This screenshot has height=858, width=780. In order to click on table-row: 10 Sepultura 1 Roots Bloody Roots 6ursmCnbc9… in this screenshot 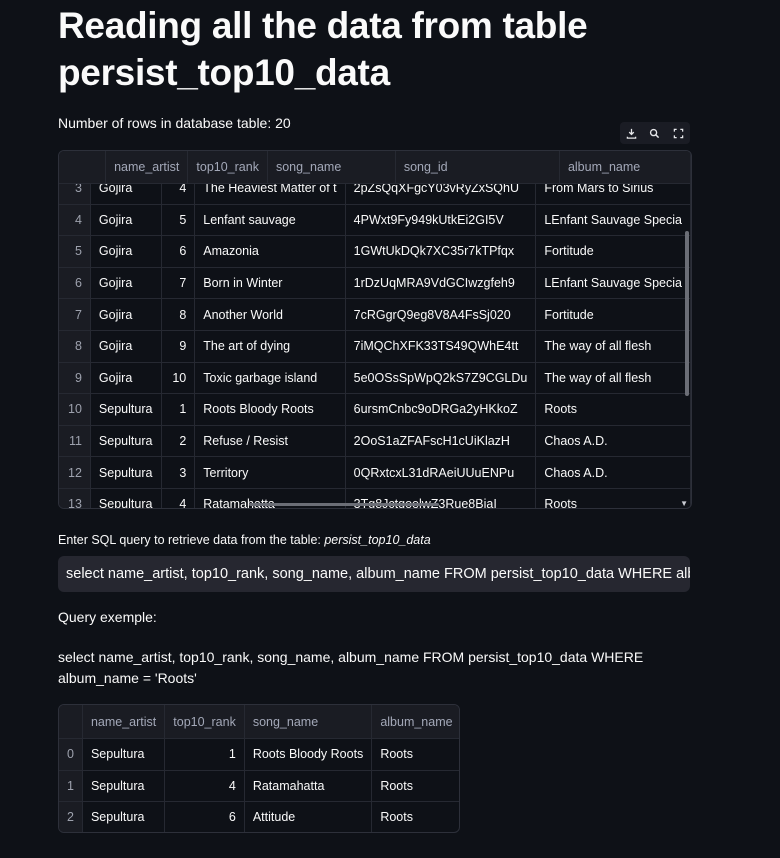, I will do `click(375, 409)`.